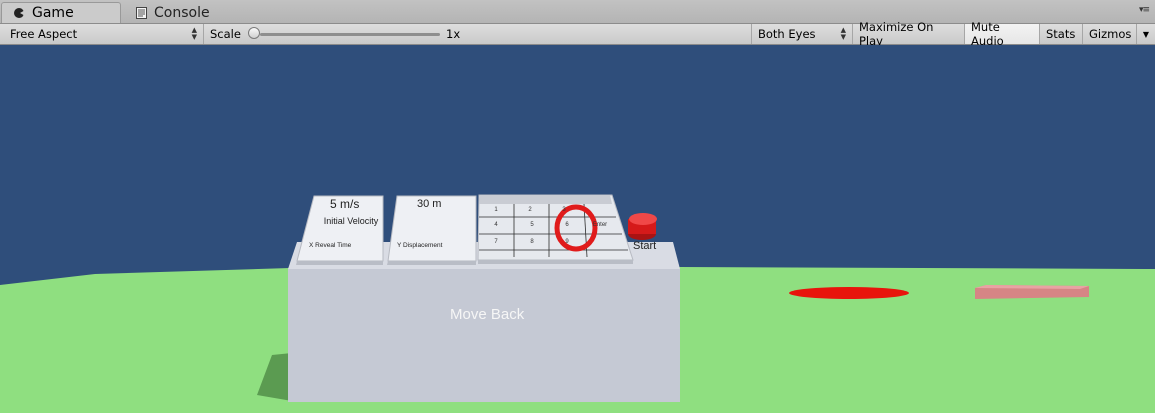  I want to click on gizmos-toggle: Gizmos, so click(1110, 34).